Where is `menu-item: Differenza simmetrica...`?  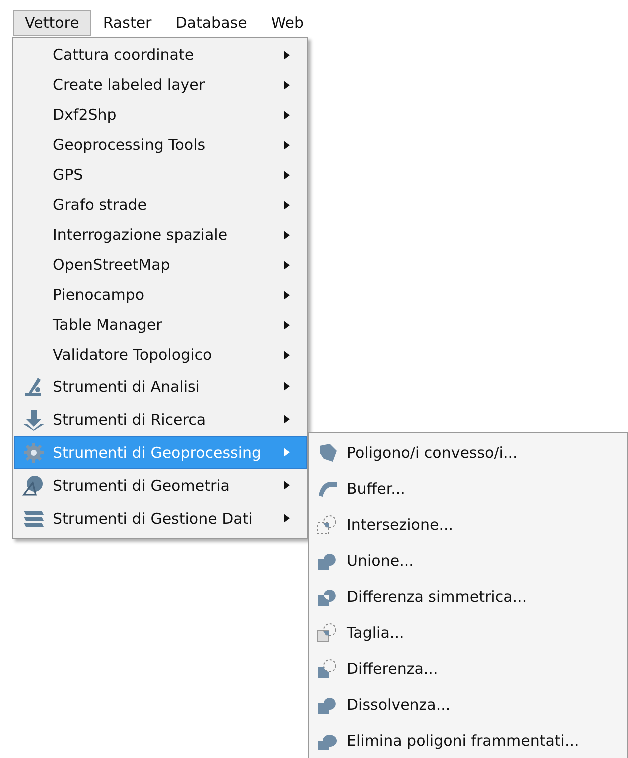 menu-item: Differenza simmetrica... is located at coordinates (468, 597).